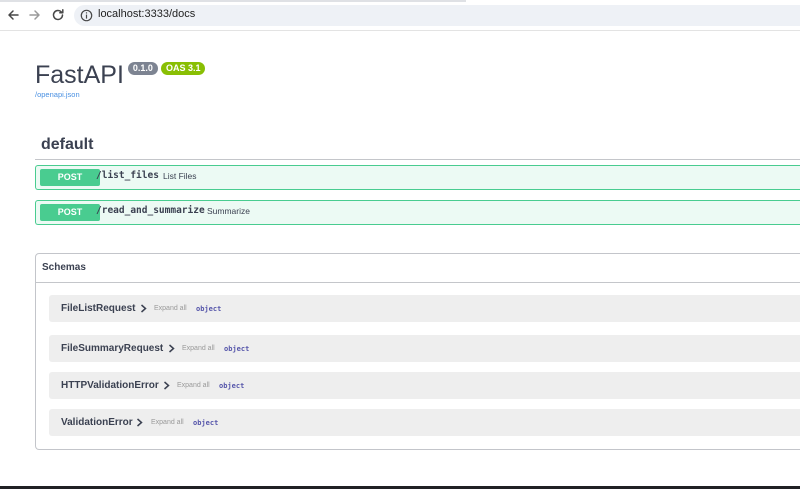 This screenshot has width=800, height=489. Describe the element at coordinates (417, 177) in the screenshot. I see `operation-list-files: POST /list_files List Files` at that location.